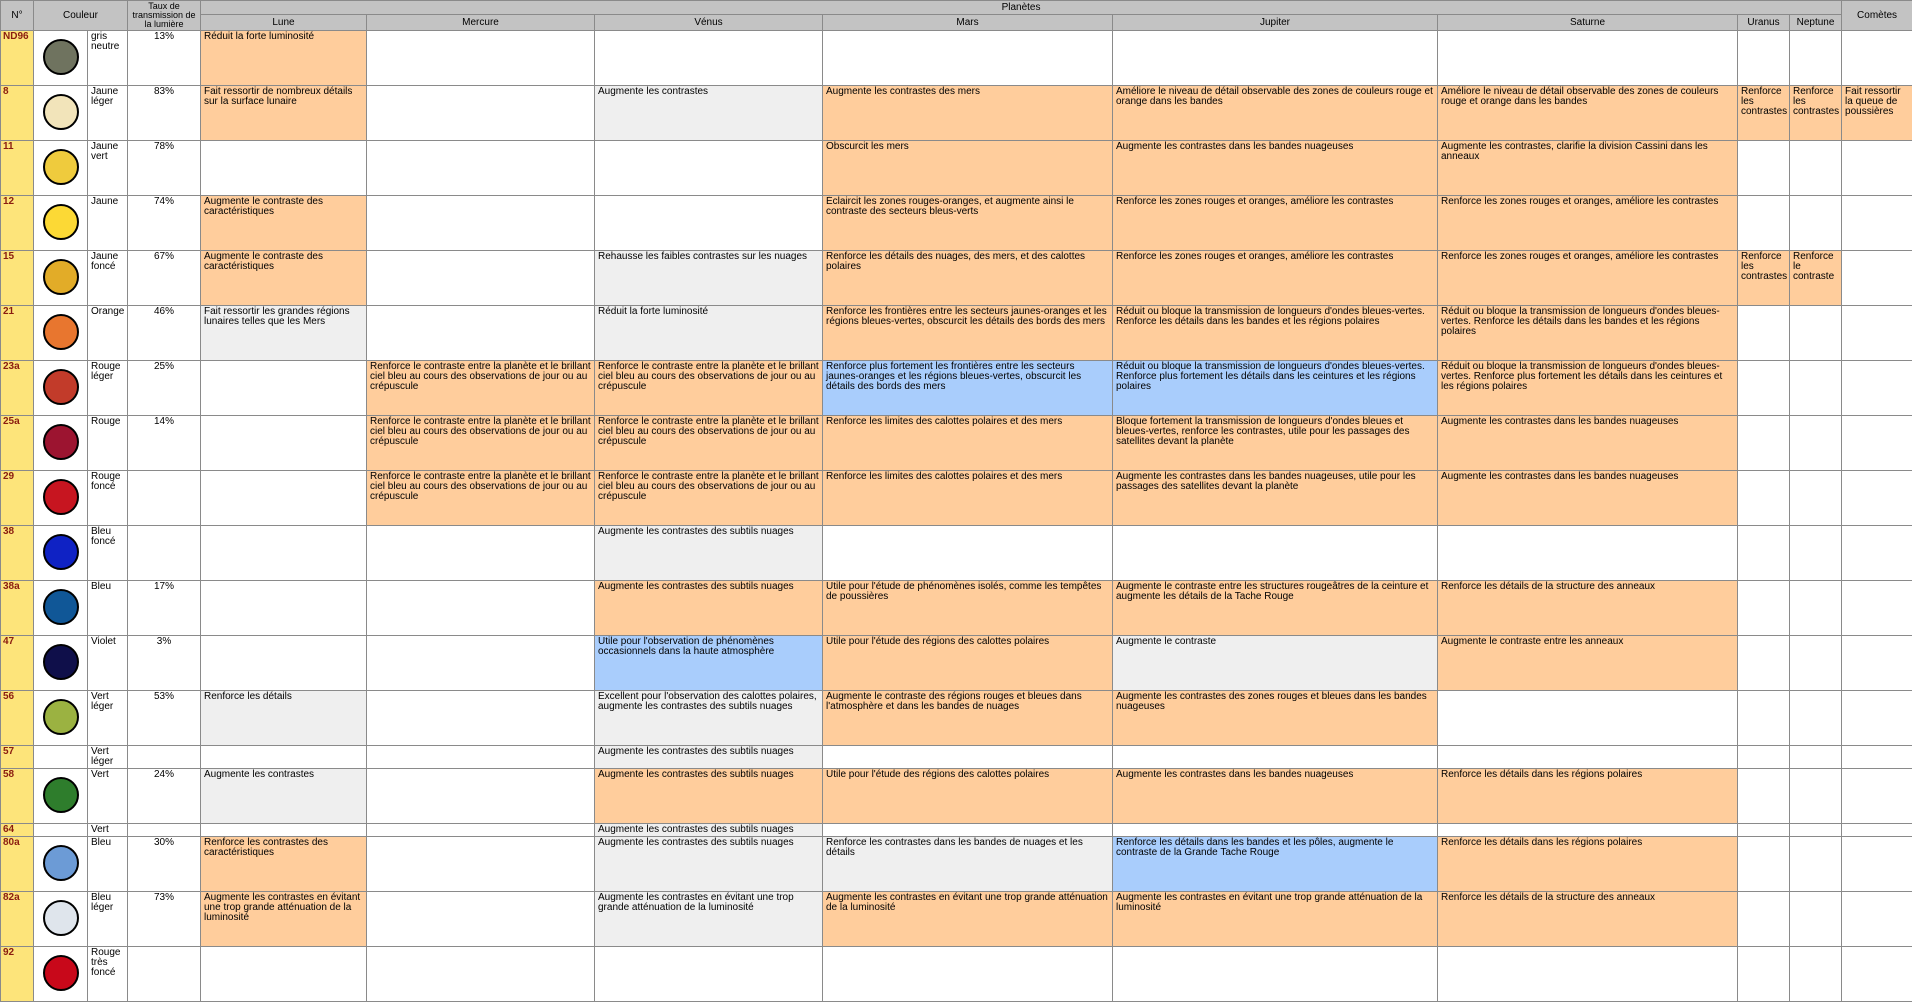 The image size is (1912, 1002). What do you see at coordinates (17, 974) in the screenshot?
I see `filter-number: 92` at bounding box center [17, 974].